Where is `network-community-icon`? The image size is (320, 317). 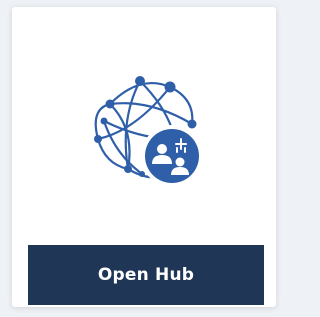
network-community-icon is located at coordinates (148, 131).